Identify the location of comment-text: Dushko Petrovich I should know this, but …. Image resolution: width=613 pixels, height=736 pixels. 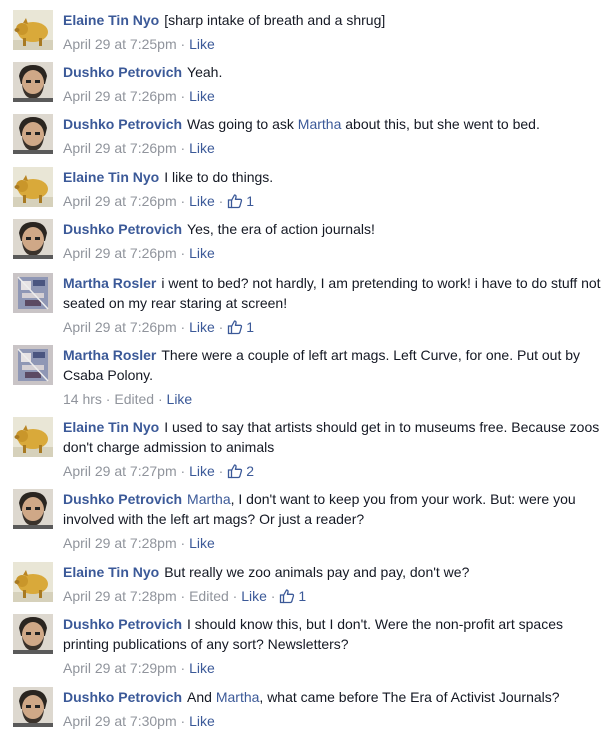
(335, 634).